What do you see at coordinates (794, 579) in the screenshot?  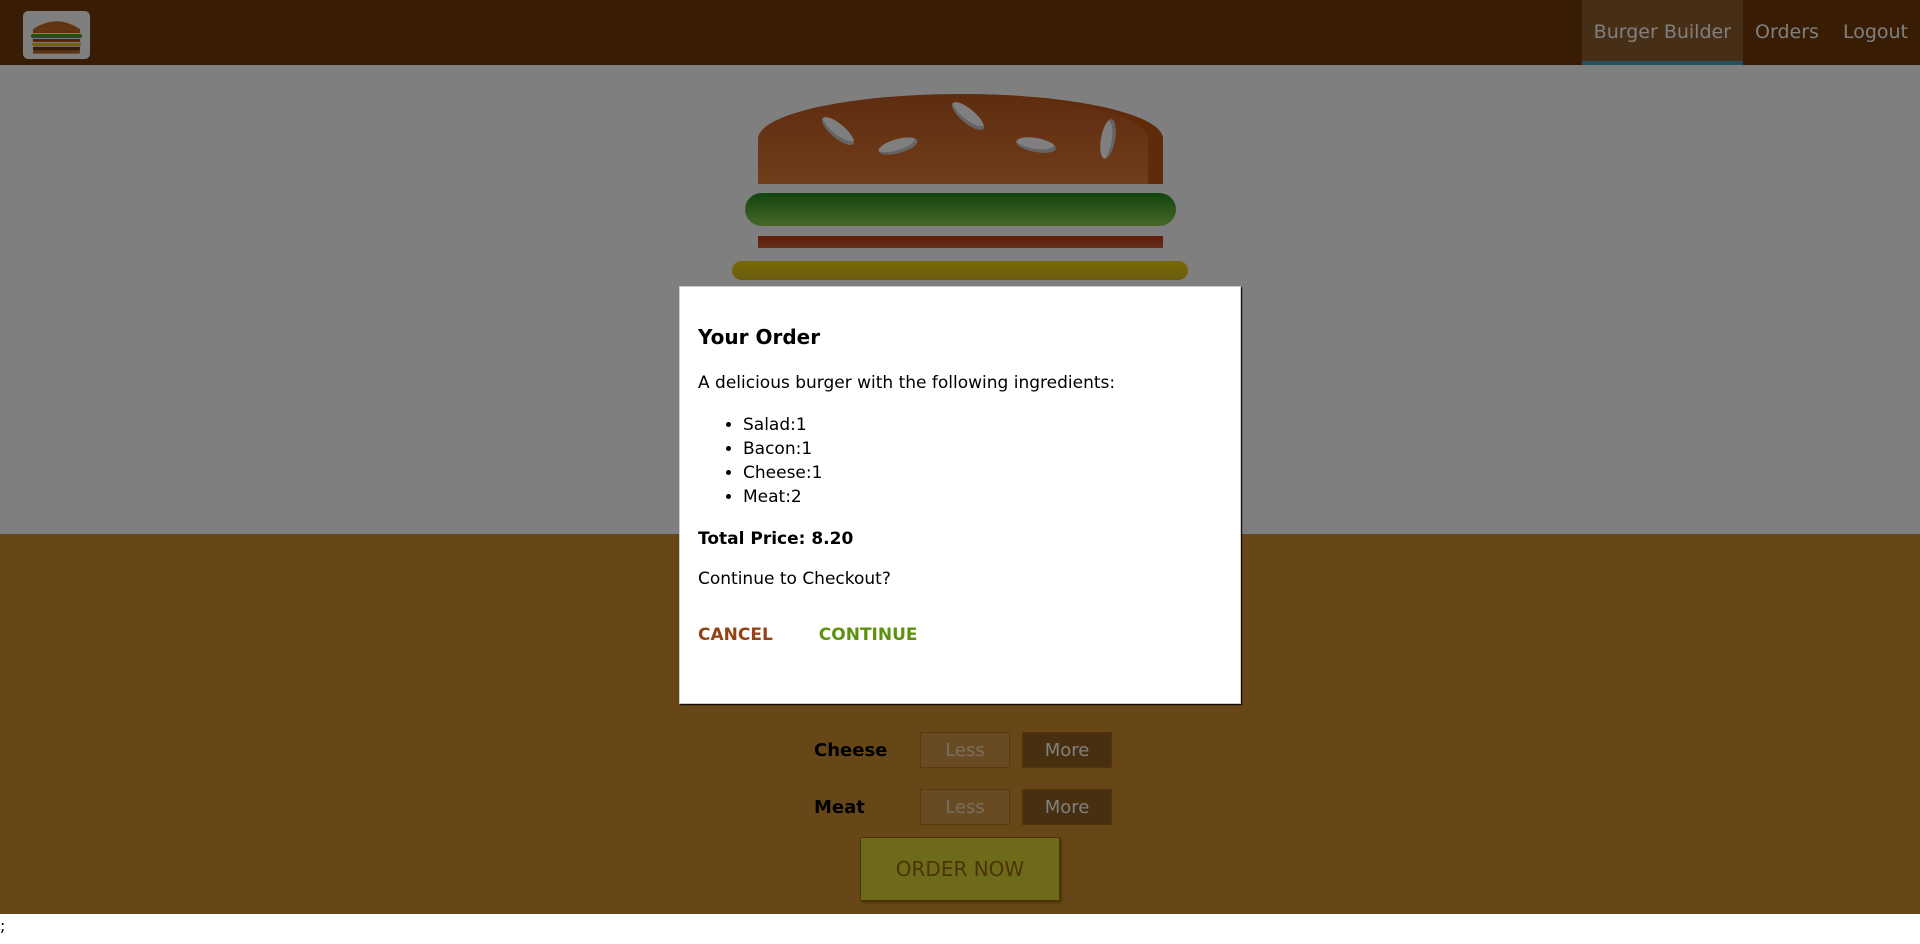 I see `checkout-question: Continue to Checkout?` at bounding box center [794, 579].